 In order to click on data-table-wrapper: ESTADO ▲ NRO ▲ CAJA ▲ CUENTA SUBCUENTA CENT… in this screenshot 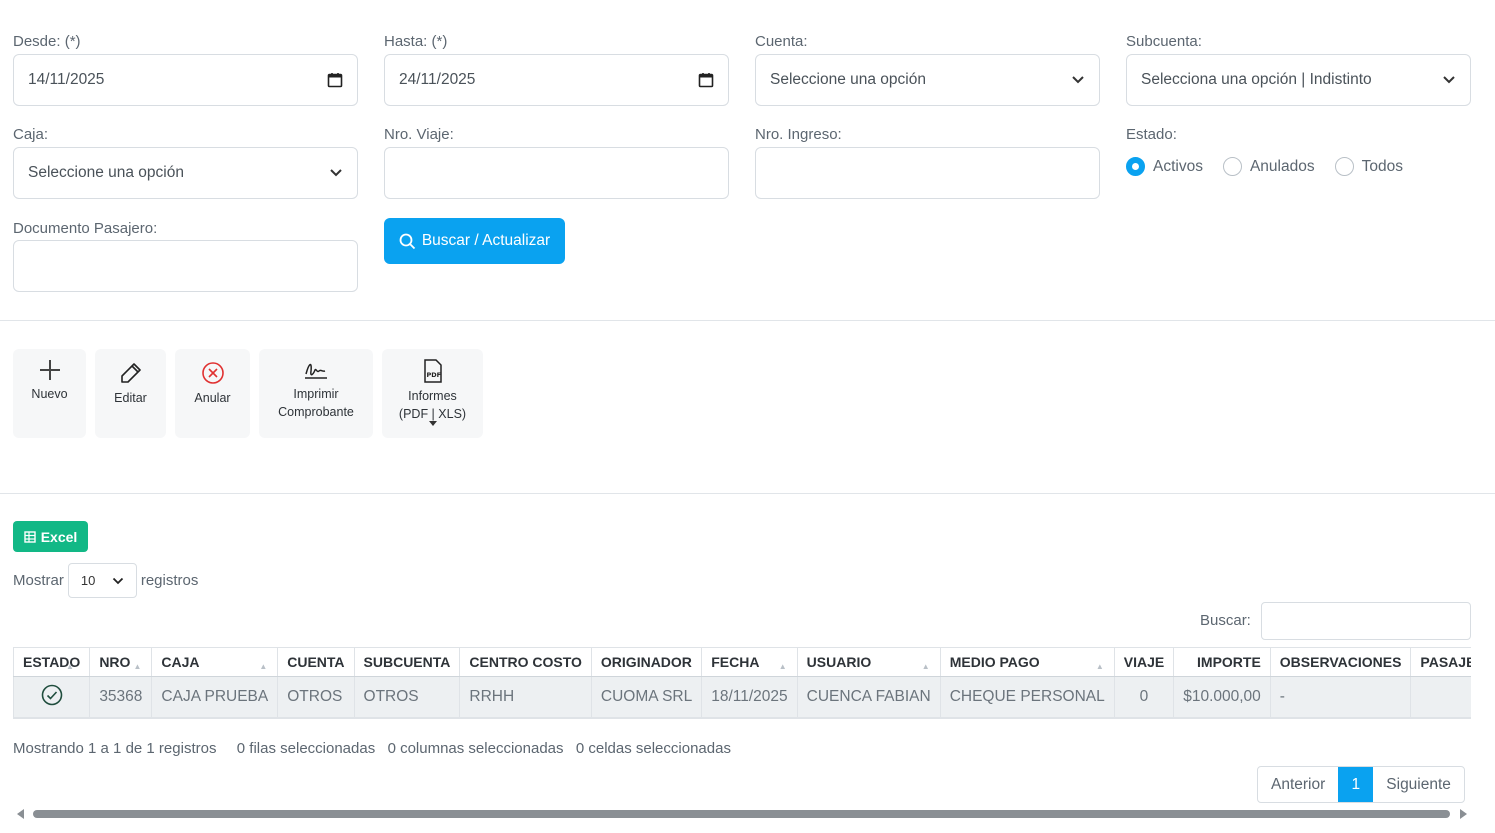, I will do `click(742, 683)`.